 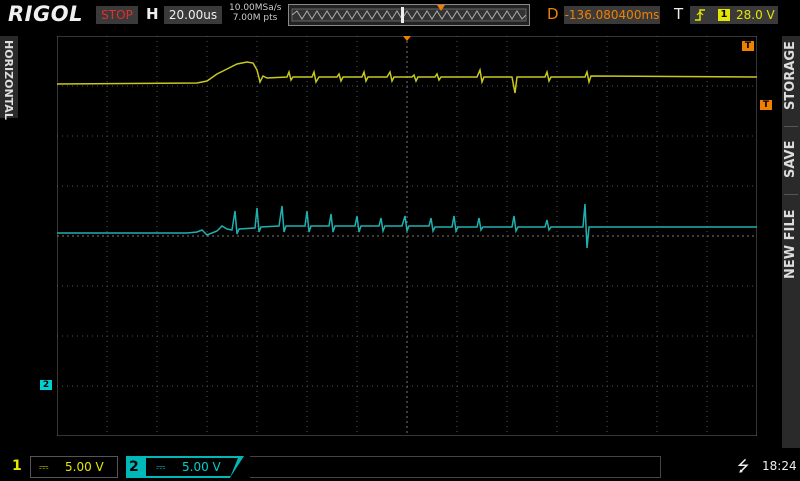 I want to click on trigger-source: 1, so click(x=724, y=15).